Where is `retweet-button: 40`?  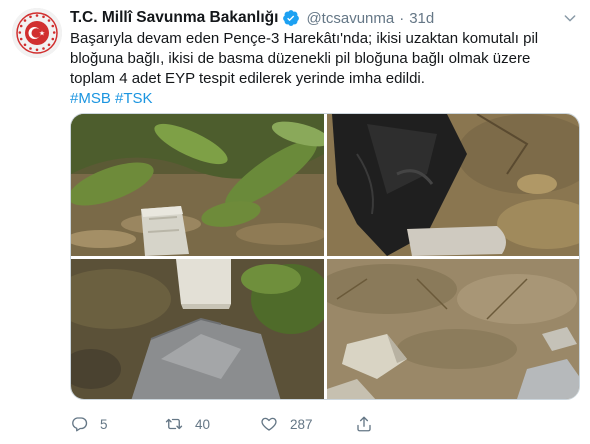 retweet-button: 40 is located at coordinates (187, 424).